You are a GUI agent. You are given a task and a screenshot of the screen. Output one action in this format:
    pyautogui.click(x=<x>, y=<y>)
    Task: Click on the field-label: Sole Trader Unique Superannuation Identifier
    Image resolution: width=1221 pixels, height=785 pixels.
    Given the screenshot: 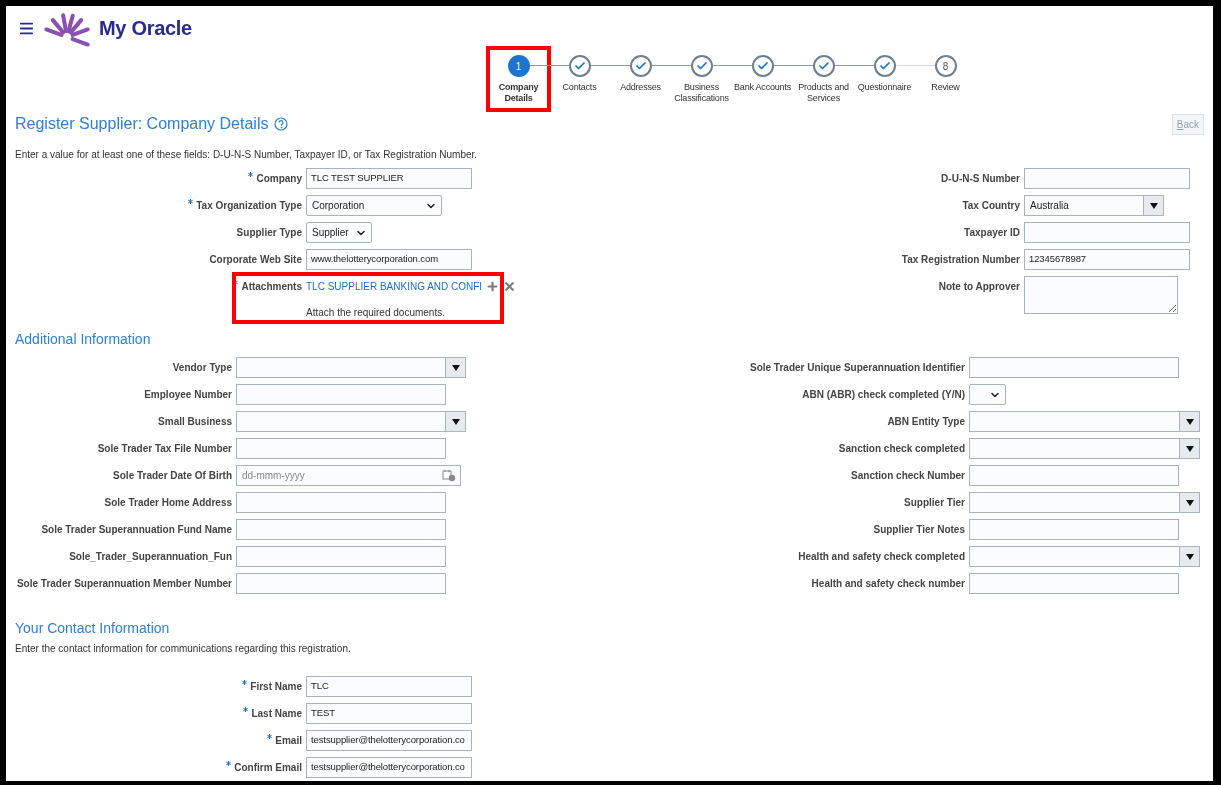 What is the action you would take?
    pyautogui.click(x=857, y=368)
    